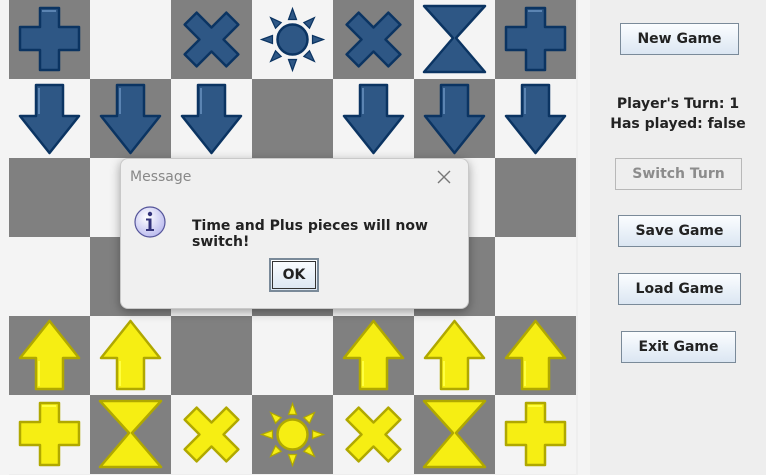 The image size is (766, 475). I want to click on board-cell-blue-hourglass, so click(454, 39).